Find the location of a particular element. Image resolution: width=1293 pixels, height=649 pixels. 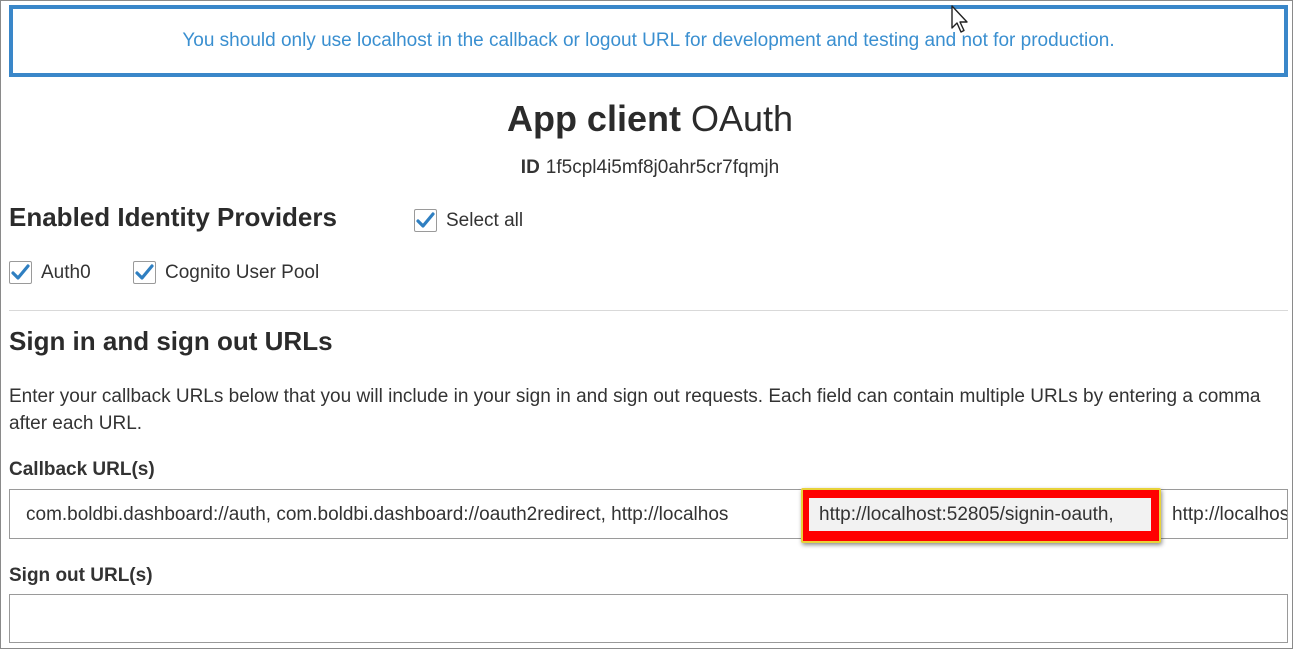

callback-urls-label: Callback URL(s) is located at coordinates (82, 469).